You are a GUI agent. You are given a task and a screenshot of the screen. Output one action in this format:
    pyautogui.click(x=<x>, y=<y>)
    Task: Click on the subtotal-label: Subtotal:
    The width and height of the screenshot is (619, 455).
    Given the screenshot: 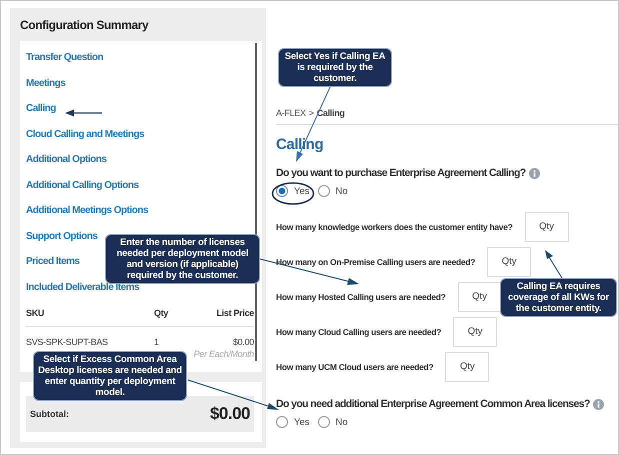 What is the action you would take?
    pyautogui.click(x=49, y=414)
    